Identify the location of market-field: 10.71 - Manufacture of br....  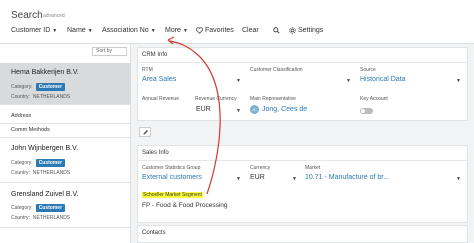
(347, 177).